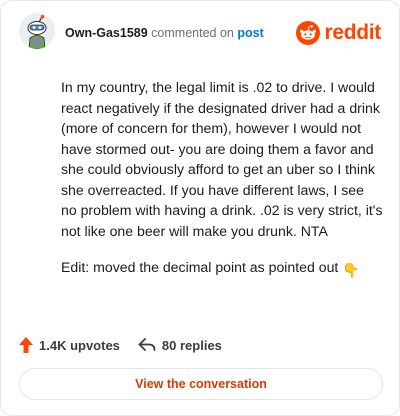  I want to click on card-header: Own-Gas1589 commented on post reddit, so click(201, 33).